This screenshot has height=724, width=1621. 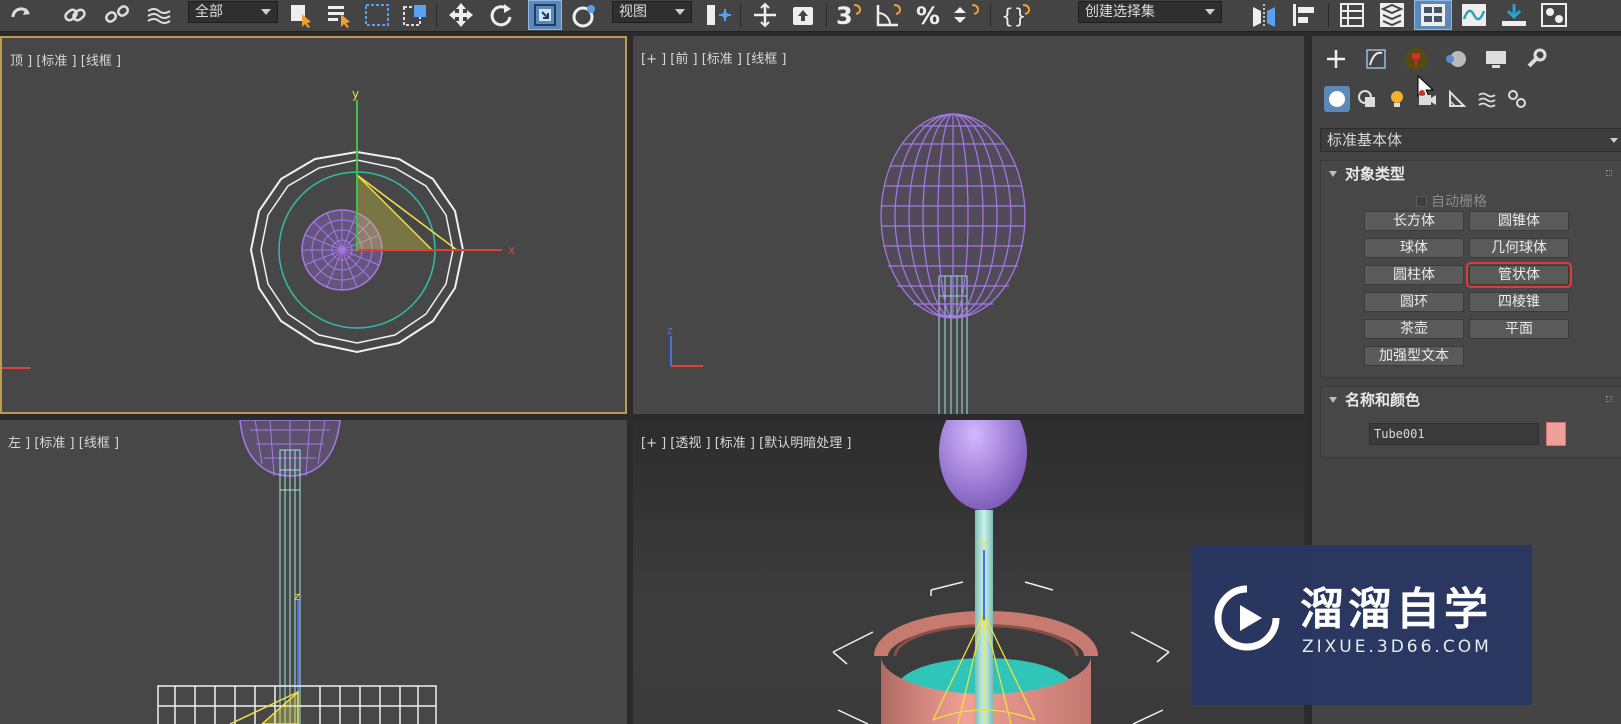 I want to click on edit-named-selection-icon: {}, so click(x=1016, y=15).